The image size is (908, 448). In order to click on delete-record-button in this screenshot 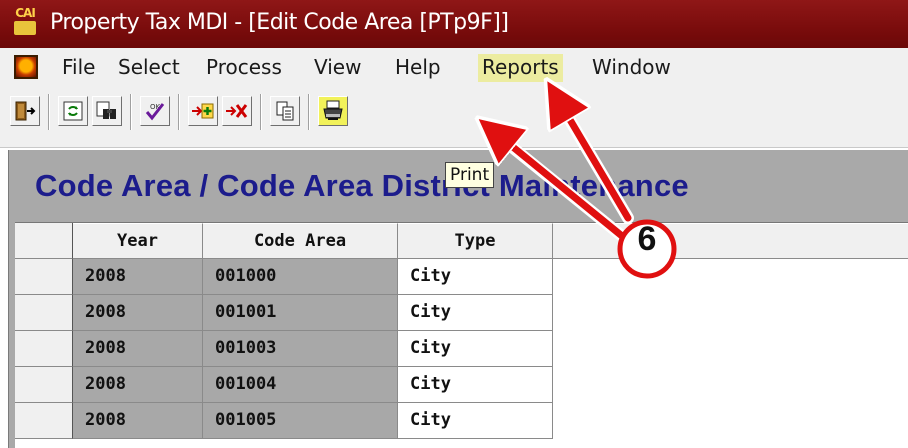, I will do `click(237, 111)`.